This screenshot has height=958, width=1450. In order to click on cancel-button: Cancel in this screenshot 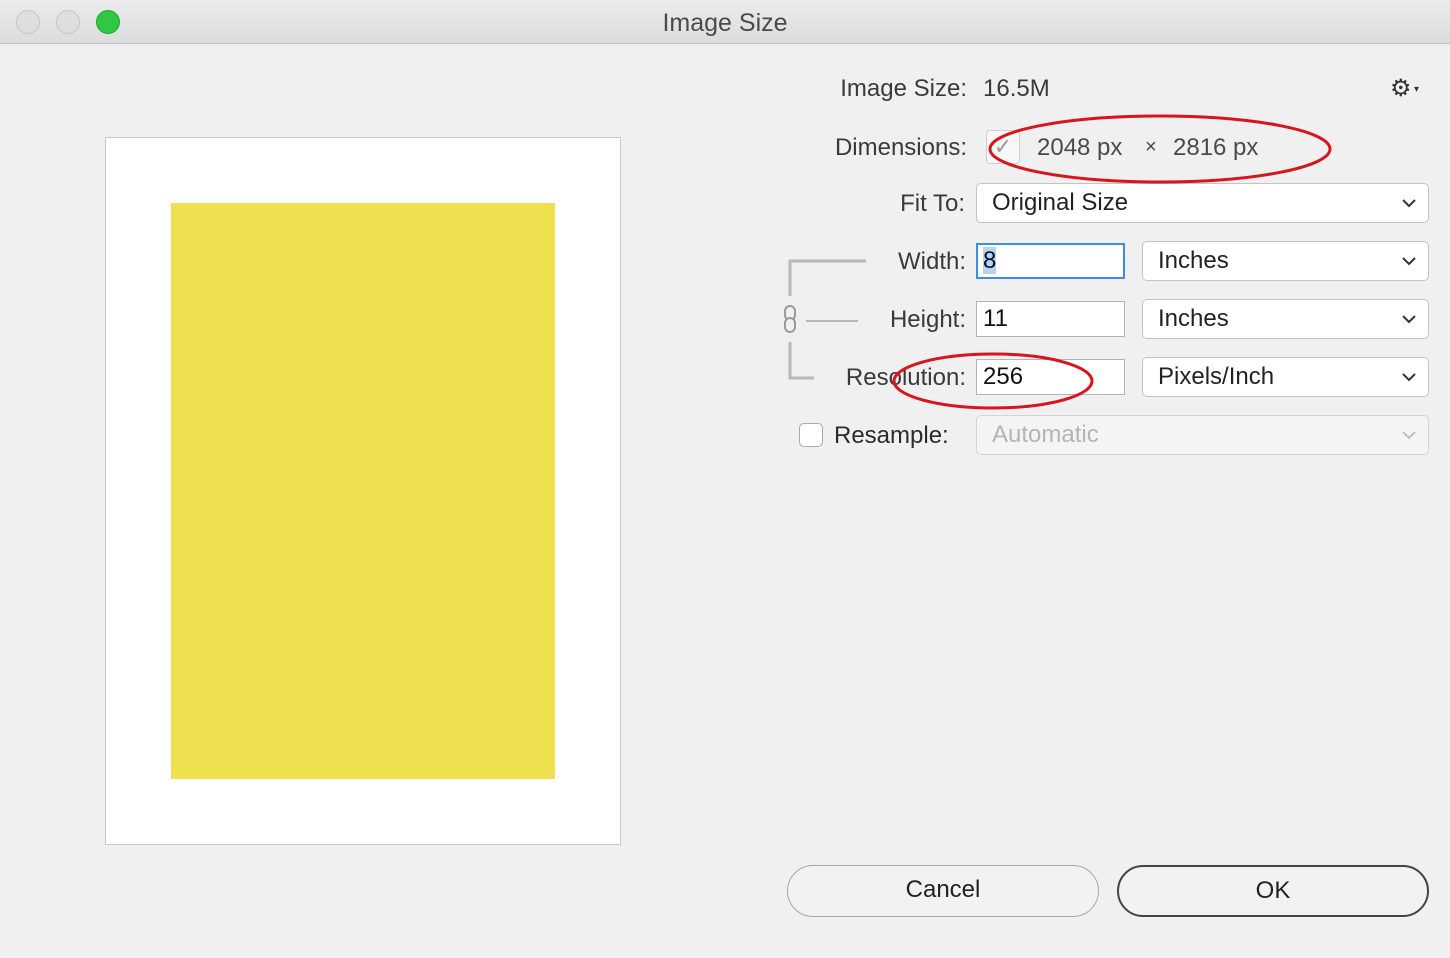, I will do `click(943, 891)`.